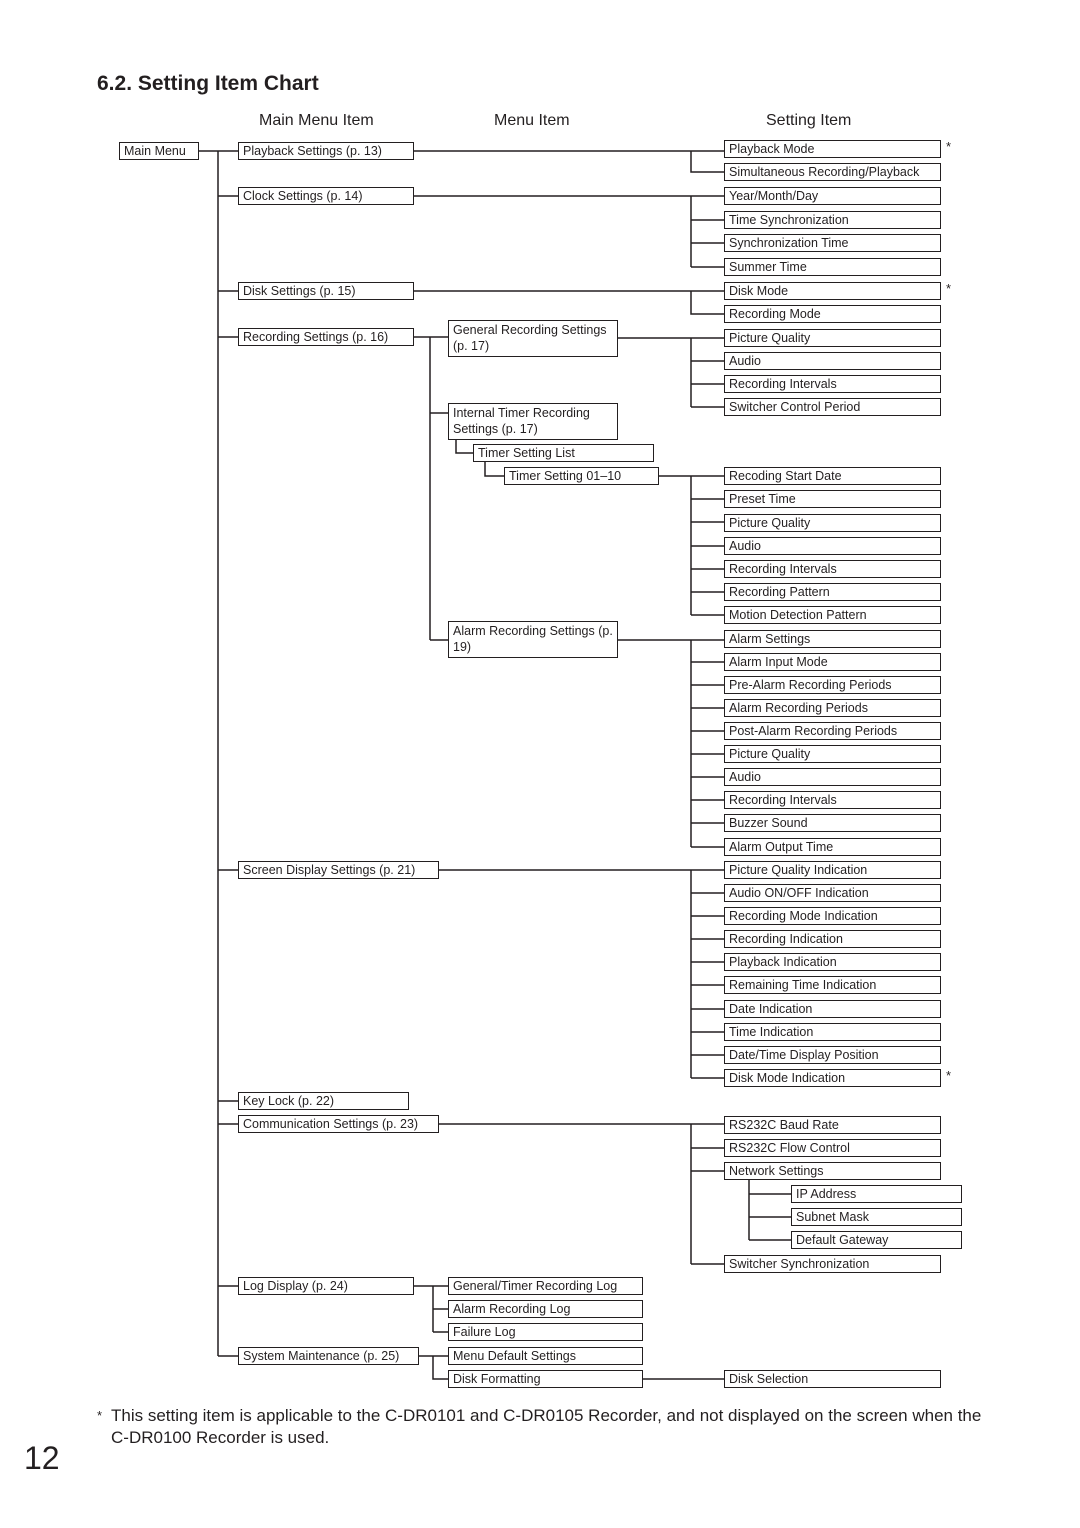  I want to click on main-menu-item: System Maintenance (p. 25), so click(328, 1356).